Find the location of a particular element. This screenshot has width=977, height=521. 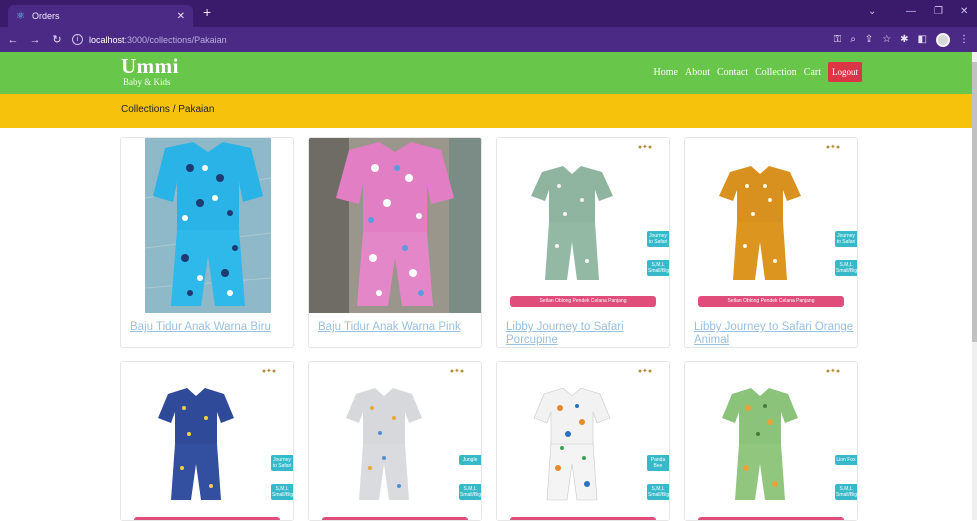

product-card: ●✦● Journey to Safari S,M,L Small/Big is located at coordinates (207, 441).